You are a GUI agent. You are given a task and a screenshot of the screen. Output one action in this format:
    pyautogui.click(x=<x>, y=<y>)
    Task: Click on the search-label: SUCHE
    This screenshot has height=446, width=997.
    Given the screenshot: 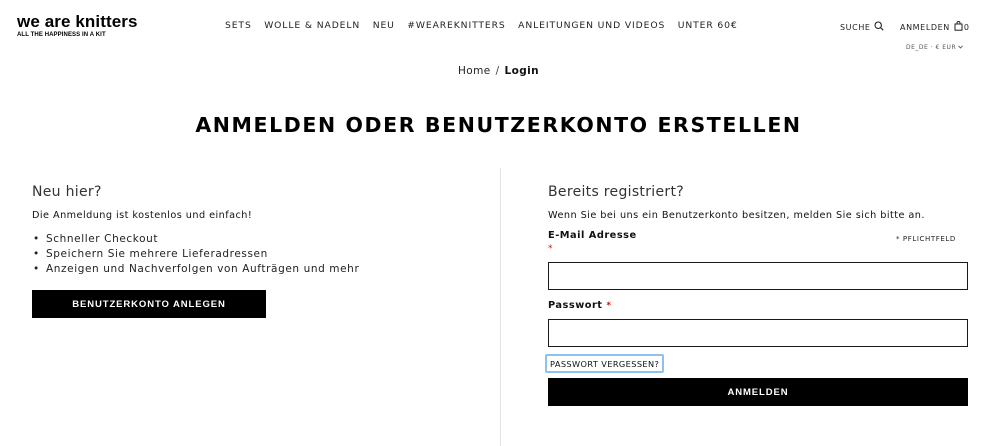 What is the action you would take?
    pyautogui.click(x=855, y=27)
    